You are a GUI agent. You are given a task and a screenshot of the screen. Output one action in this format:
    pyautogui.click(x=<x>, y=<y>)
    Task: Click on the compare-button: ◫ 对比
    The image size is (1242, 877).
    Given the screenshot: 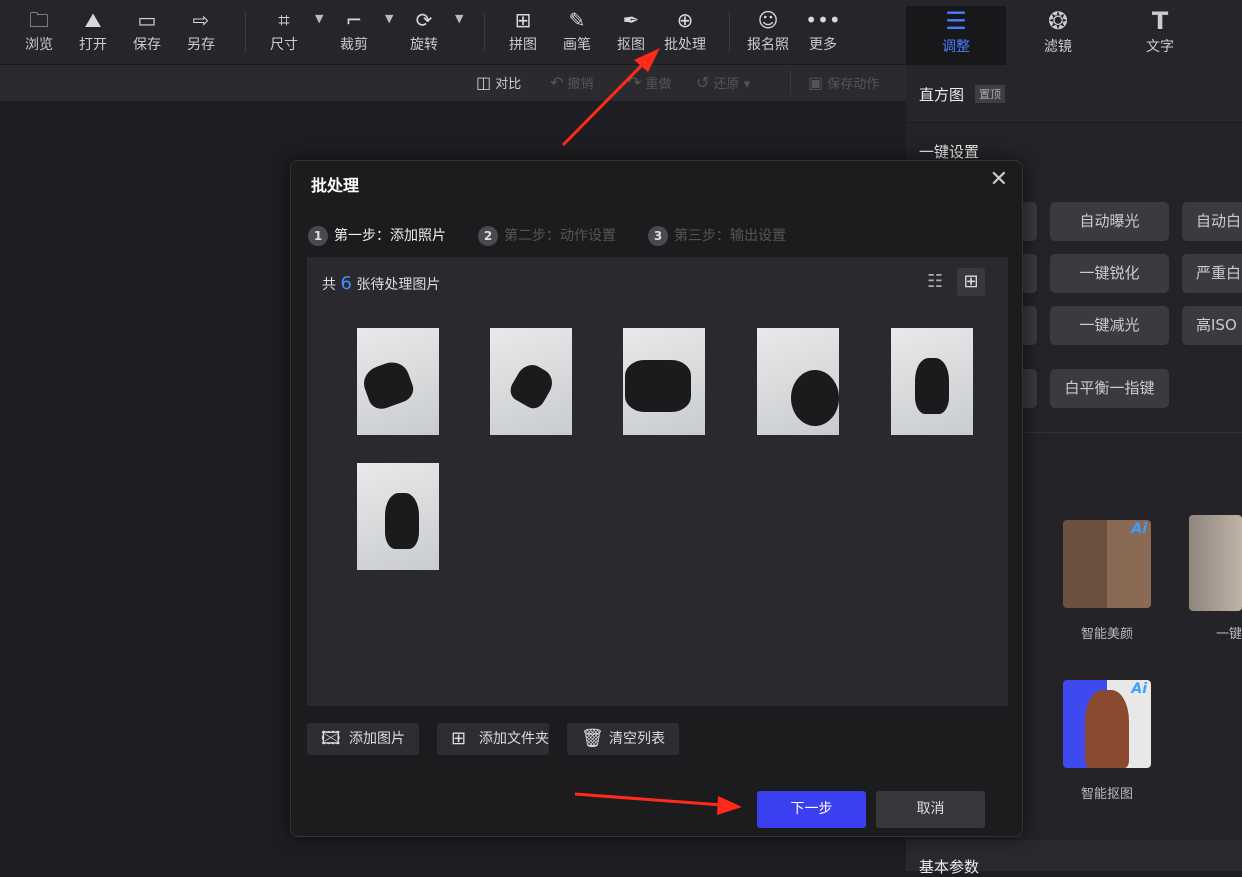 What is the action you would take?
    pyautogui.click(x=498, y=82)
    